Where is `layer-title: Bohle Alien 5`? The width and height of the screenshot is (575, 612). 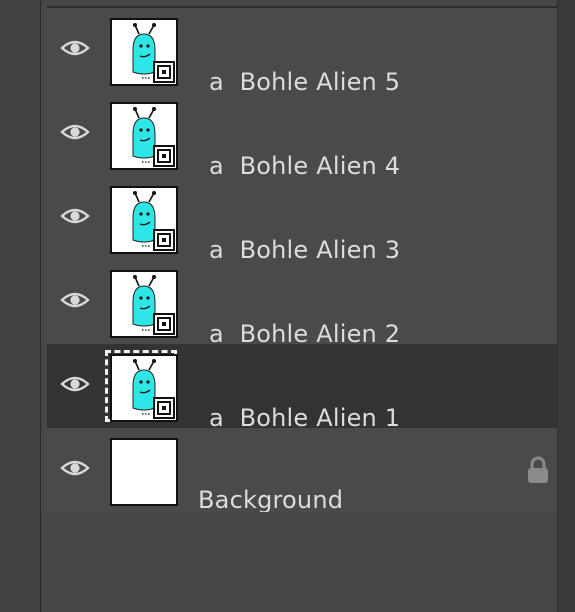
layer-title: Bohle Alien 5 is located at coordinates (320, 81).